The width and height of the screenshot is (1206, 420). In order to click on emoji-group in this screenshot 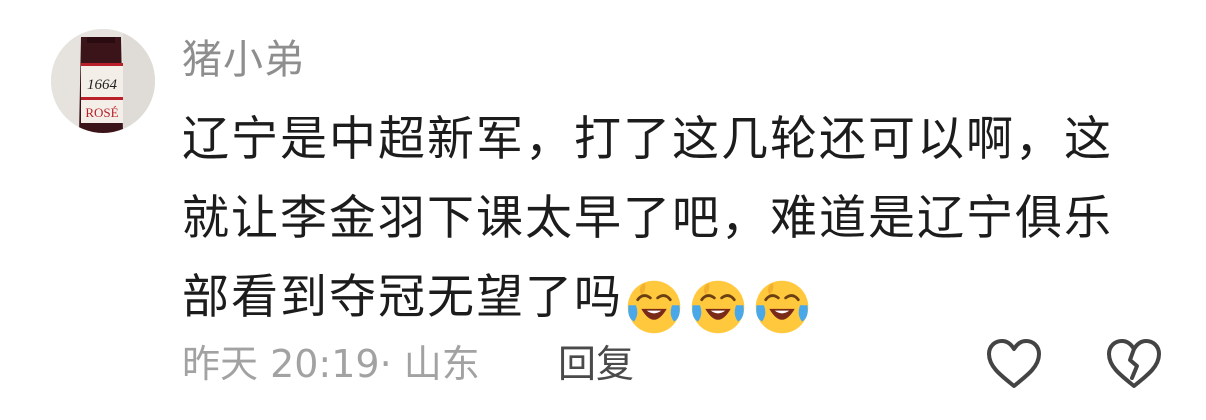, I will do `click(721, 303)`.